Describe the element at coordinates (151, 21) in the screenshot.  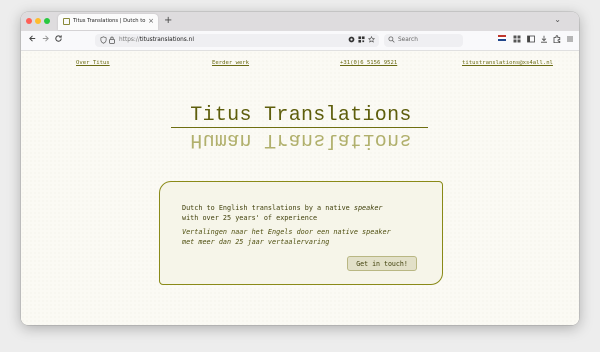
I see `tab-close-icon: ×` at that location.